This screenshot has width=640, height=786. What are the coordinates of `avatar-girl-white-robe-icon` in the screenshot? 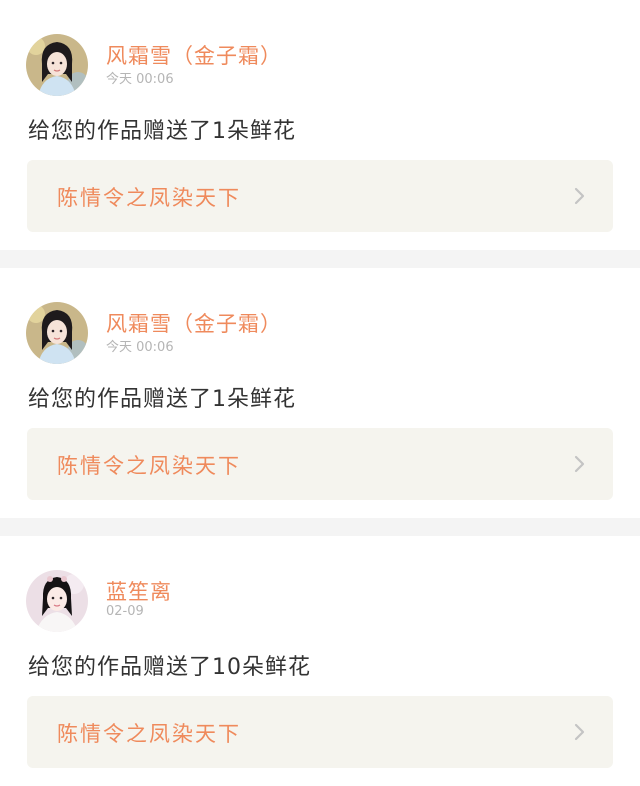 It's located at (57, 601).